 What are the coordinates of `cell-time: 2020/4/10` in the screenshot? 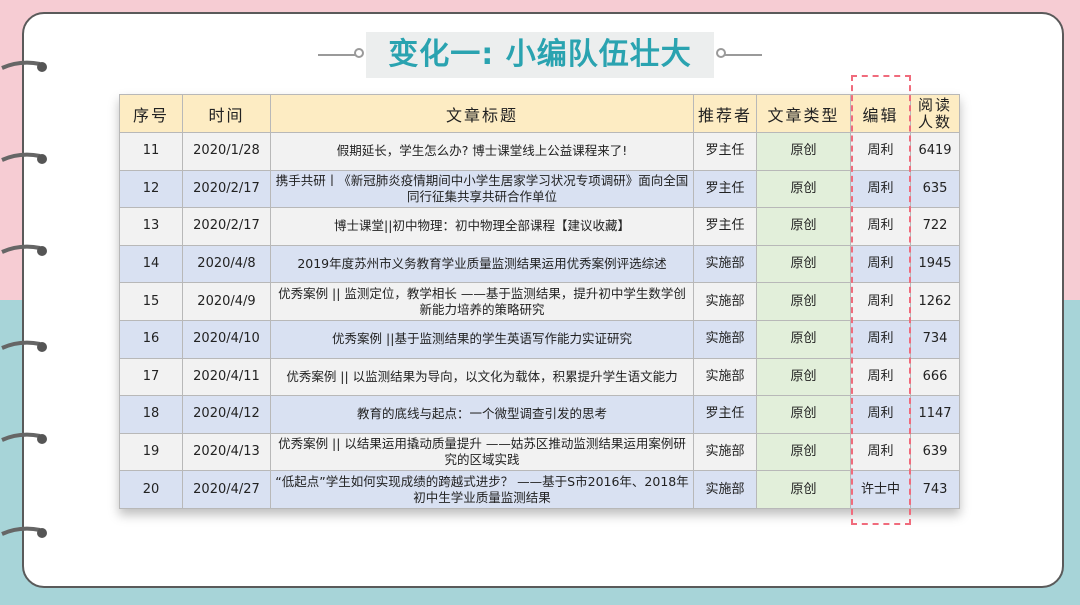 It's located at (226, 339).